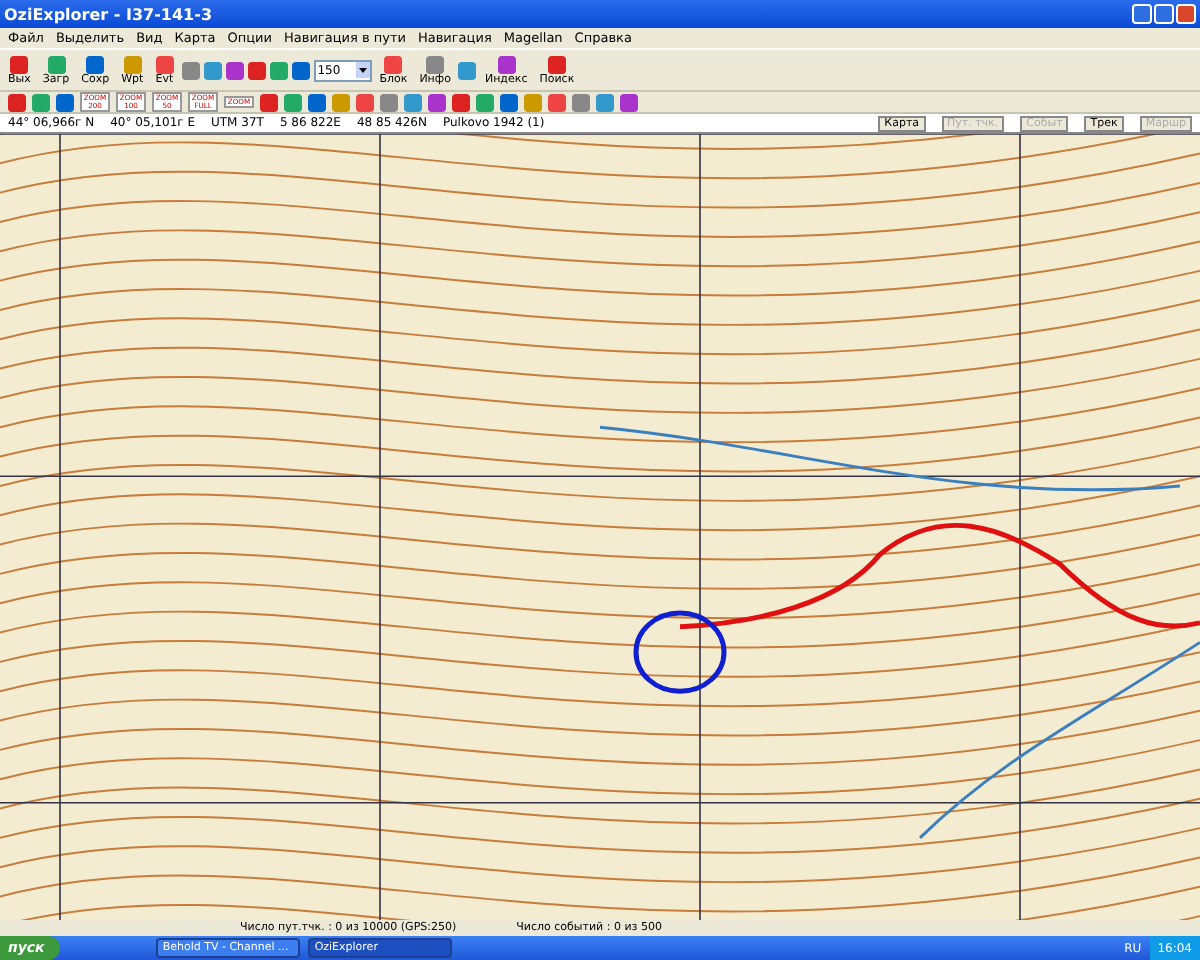 This screenshot has width=1200, height=960. Describe the element at coordinates (362, 70) in the screenshot. I see `caret-icon` at that location.